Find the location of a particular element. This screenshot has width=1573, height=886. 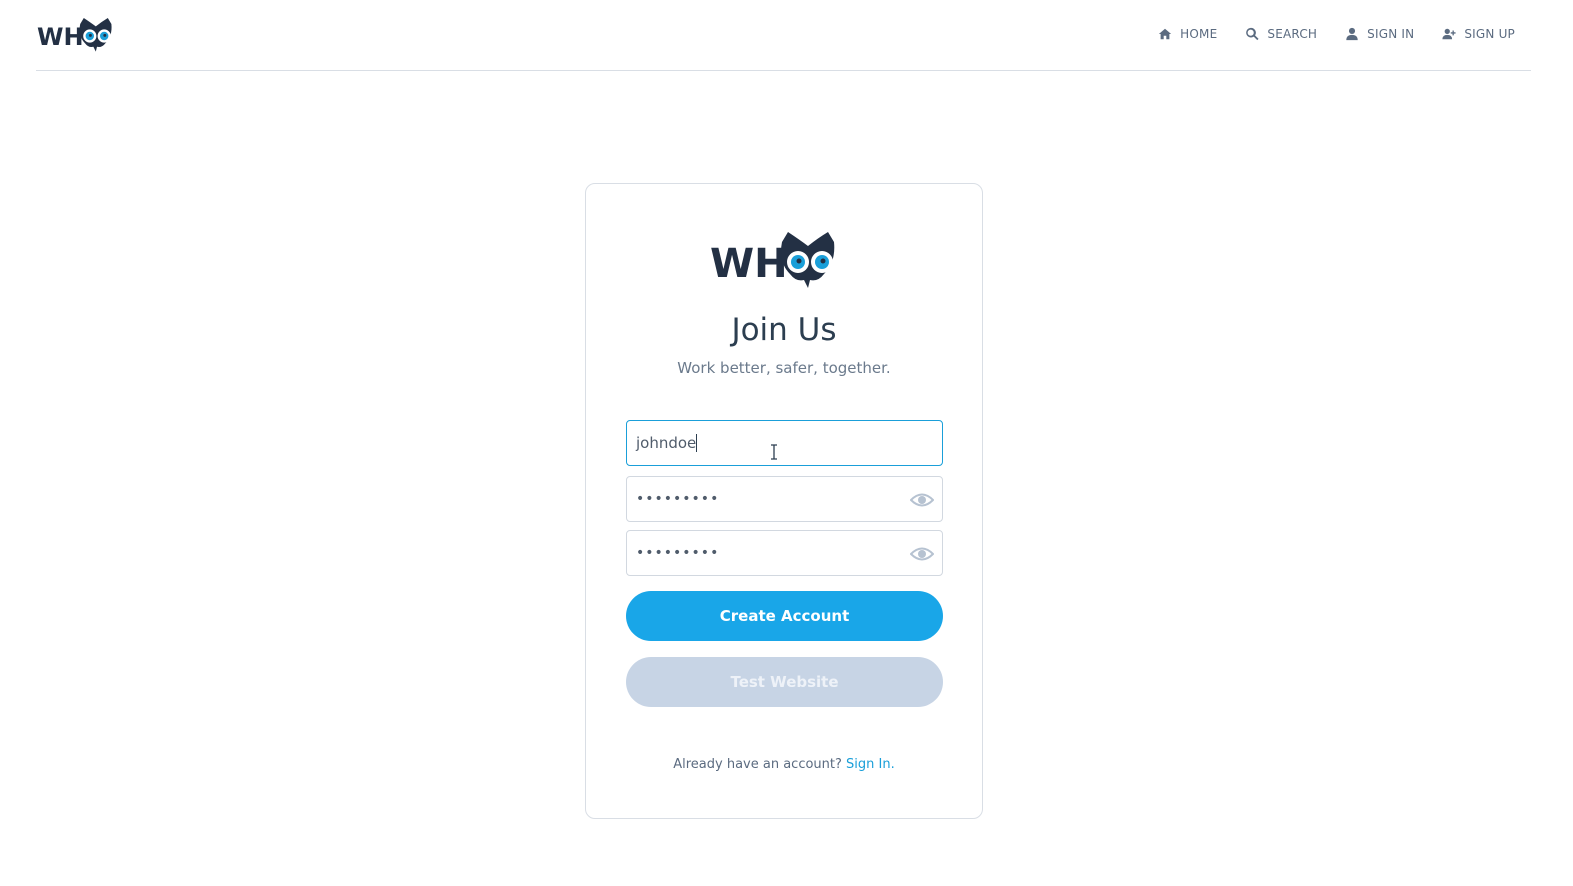

user-icon is located at coordinates (1352, 34).